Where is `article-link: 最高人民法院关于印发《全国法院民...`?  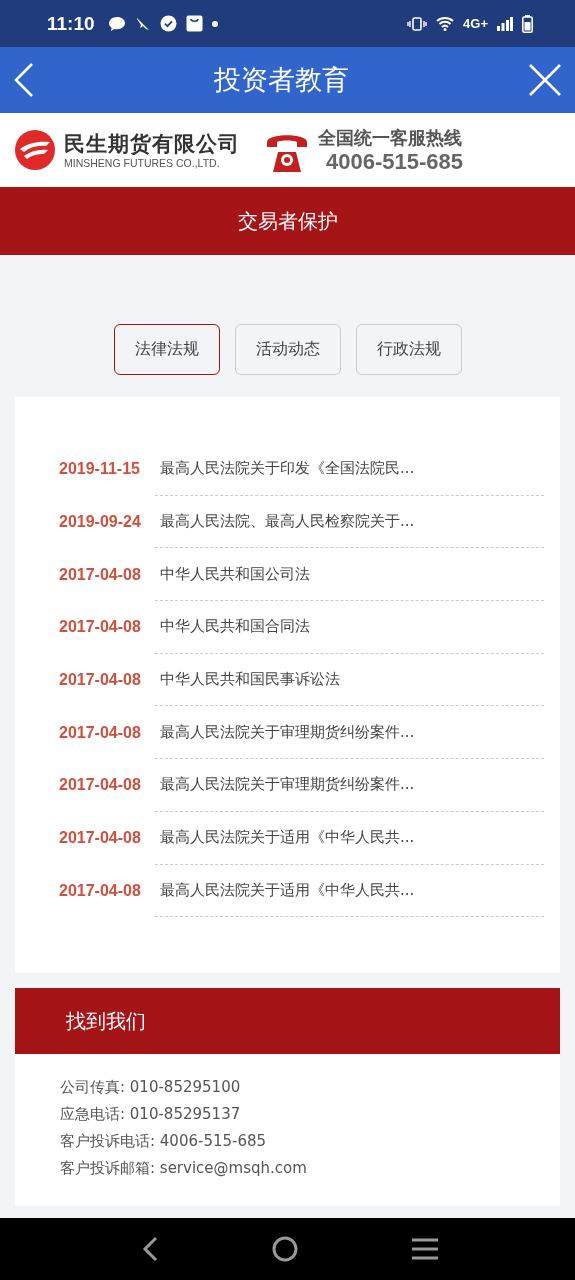
article-link: 最高人民法院关于印发《全国法院民... is located at coordinates (349, 469).